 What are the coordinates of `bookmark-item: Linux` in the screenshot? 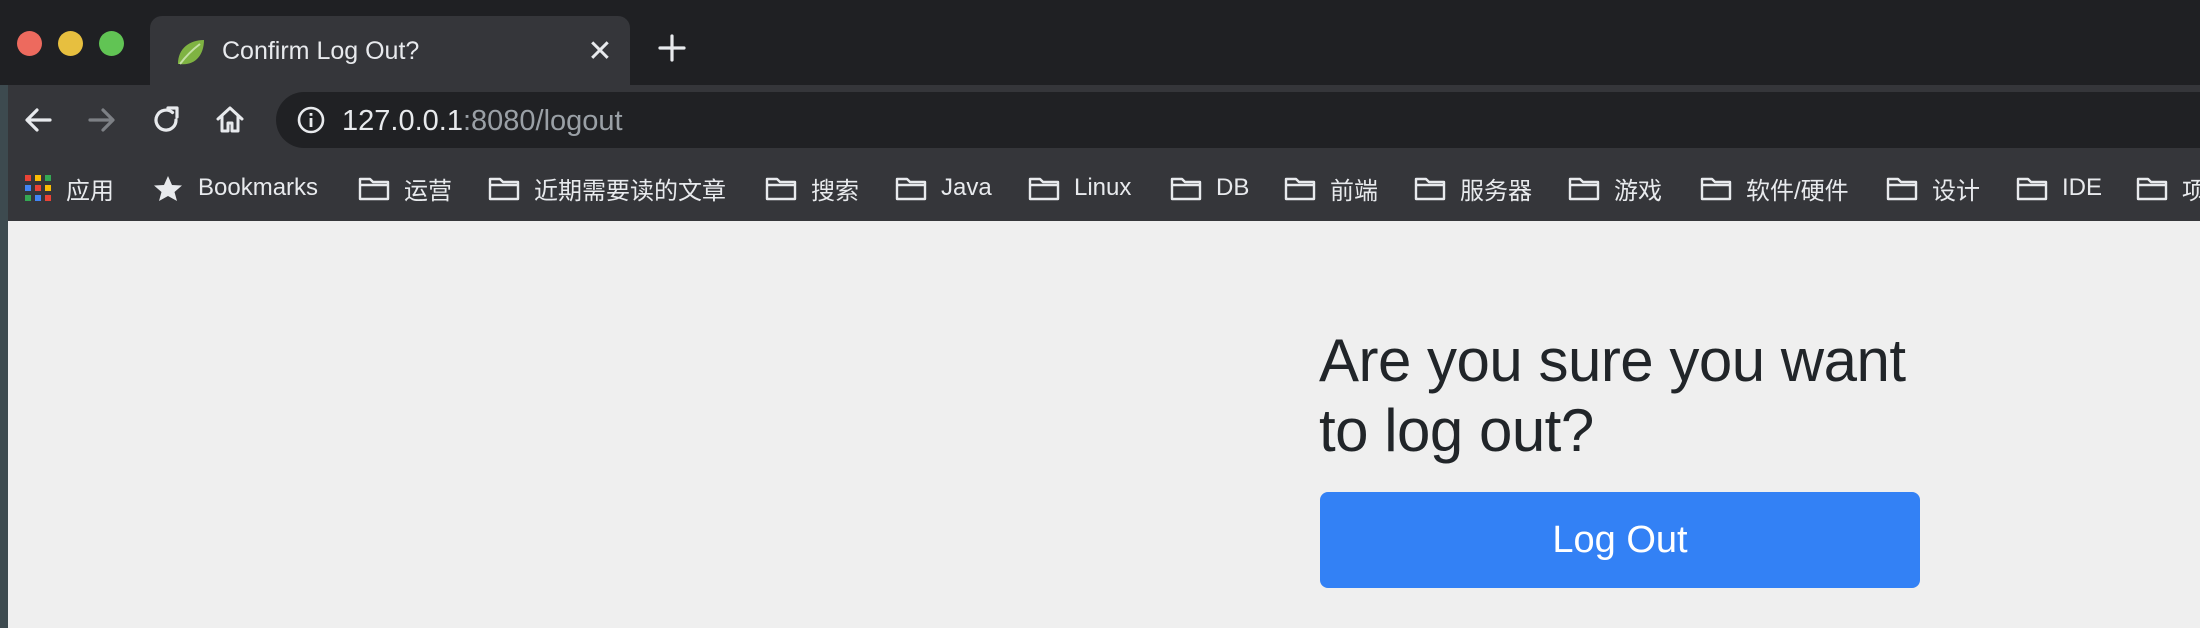 It's located at (1079, 188).